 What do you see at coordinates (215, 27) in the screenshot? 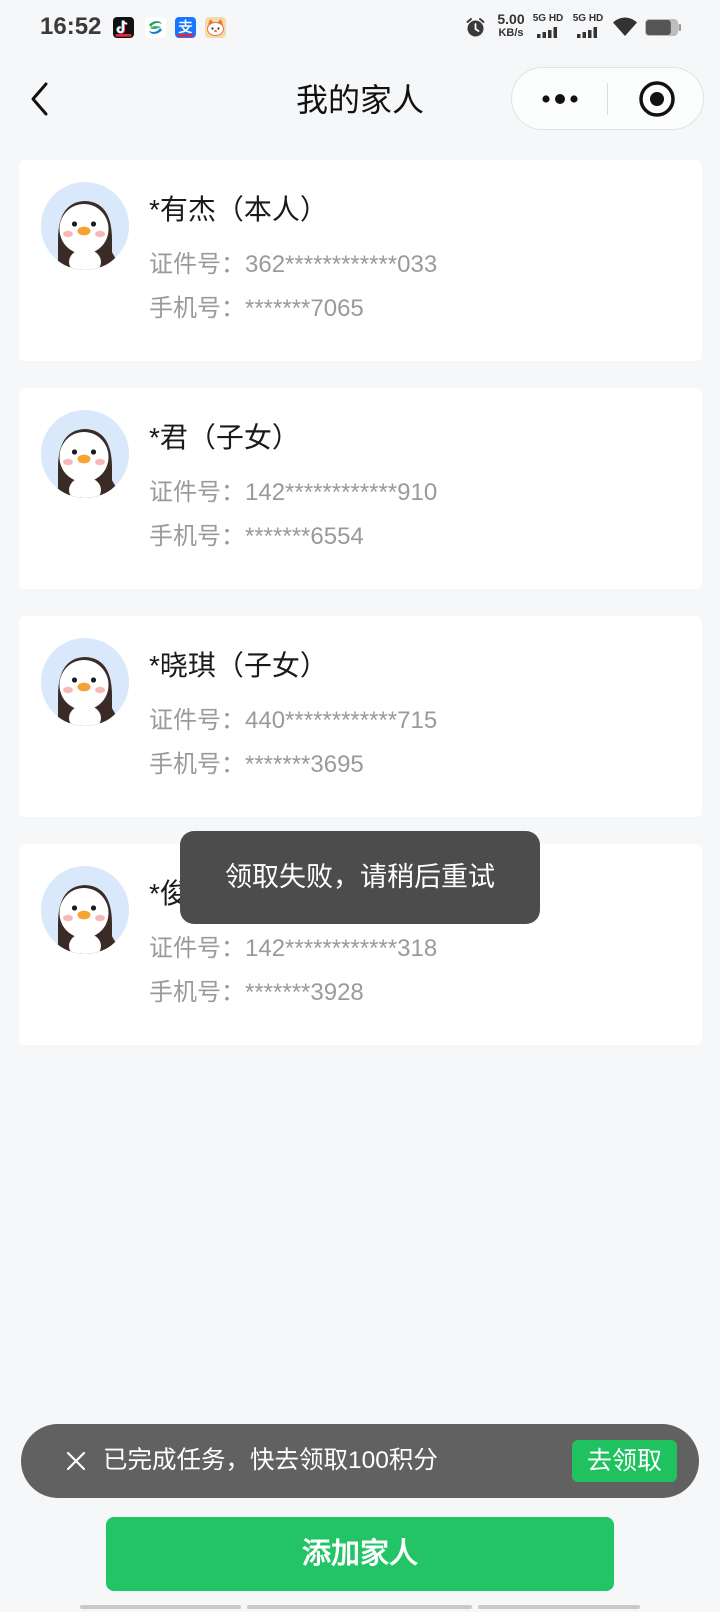
I see `cat-app-icon` at bounding box center [215, 27].